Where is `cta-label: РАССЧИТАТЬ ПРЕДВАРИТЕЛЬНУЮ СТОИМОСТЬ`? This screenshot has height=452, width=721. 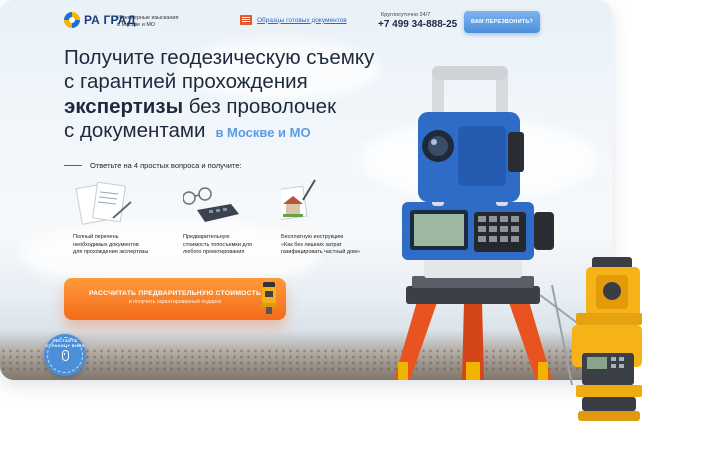 cta-label: РАССЧИТАТЬ ПРЕДВАРИТЕЛЬНУЮ СТОИМОСТЬ is located at coordinates (175, 293).